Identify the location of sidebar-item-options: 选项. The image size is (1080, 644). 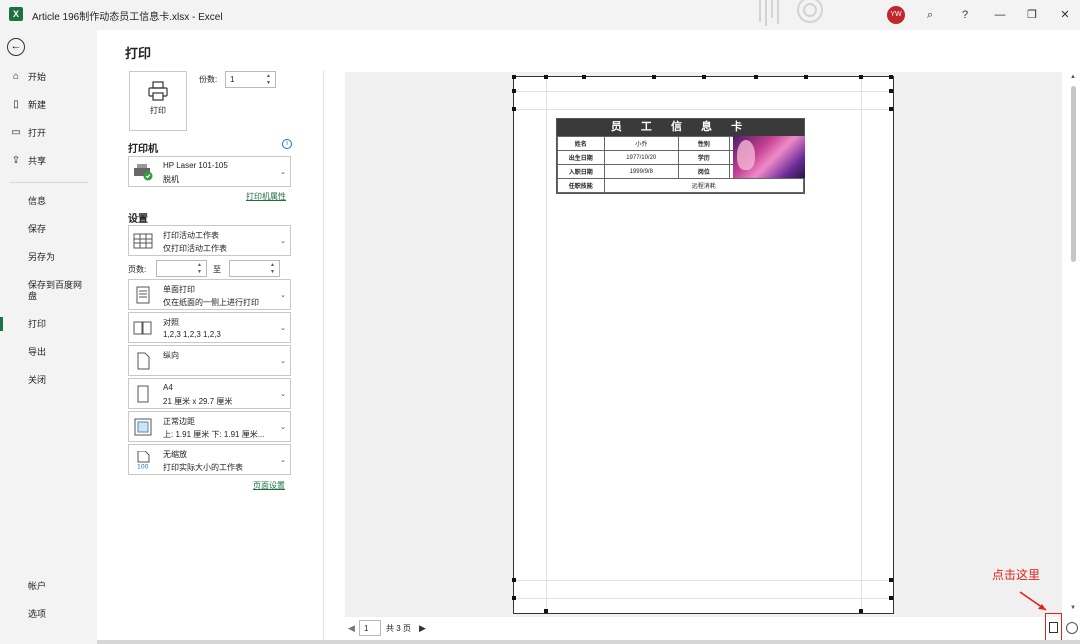
(48, 614).